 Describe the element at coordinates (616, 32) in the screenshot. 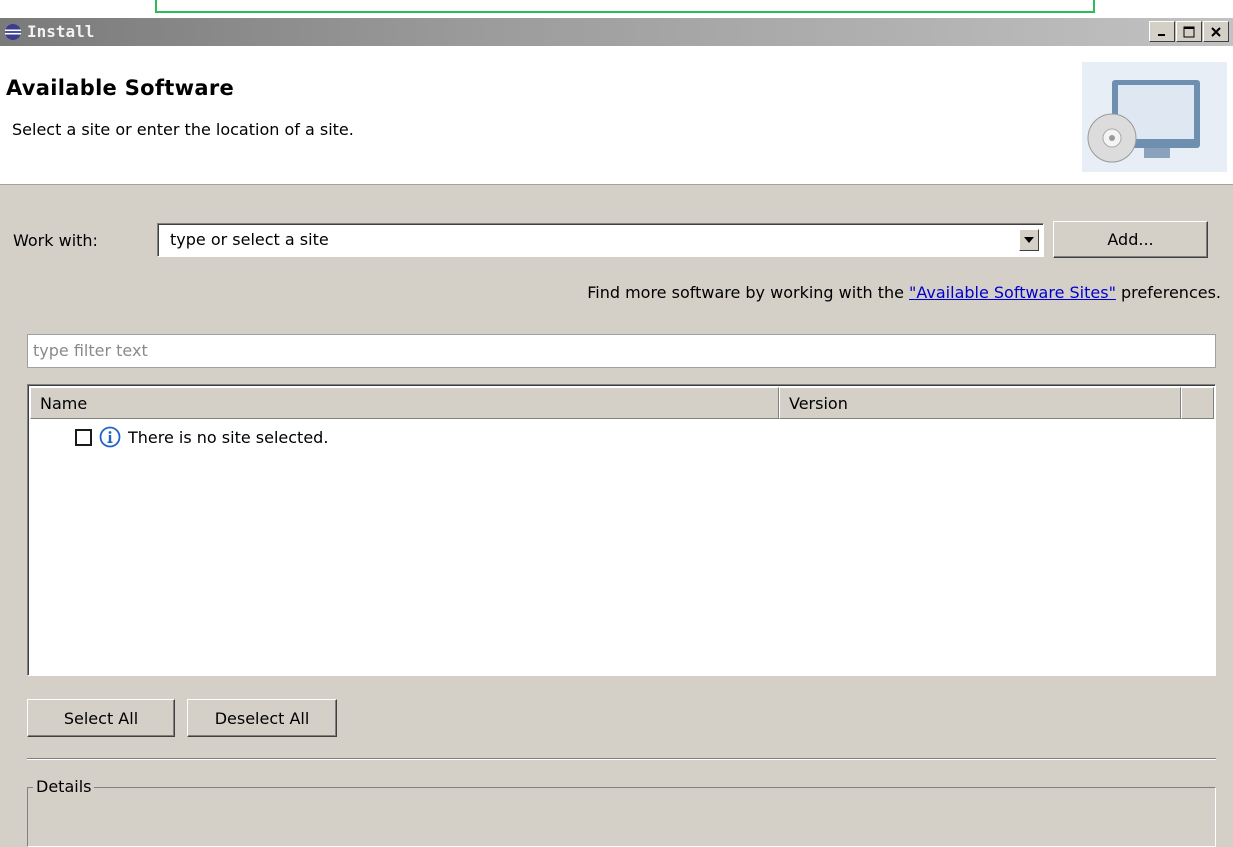

I see `title-bar: Install` at that location.